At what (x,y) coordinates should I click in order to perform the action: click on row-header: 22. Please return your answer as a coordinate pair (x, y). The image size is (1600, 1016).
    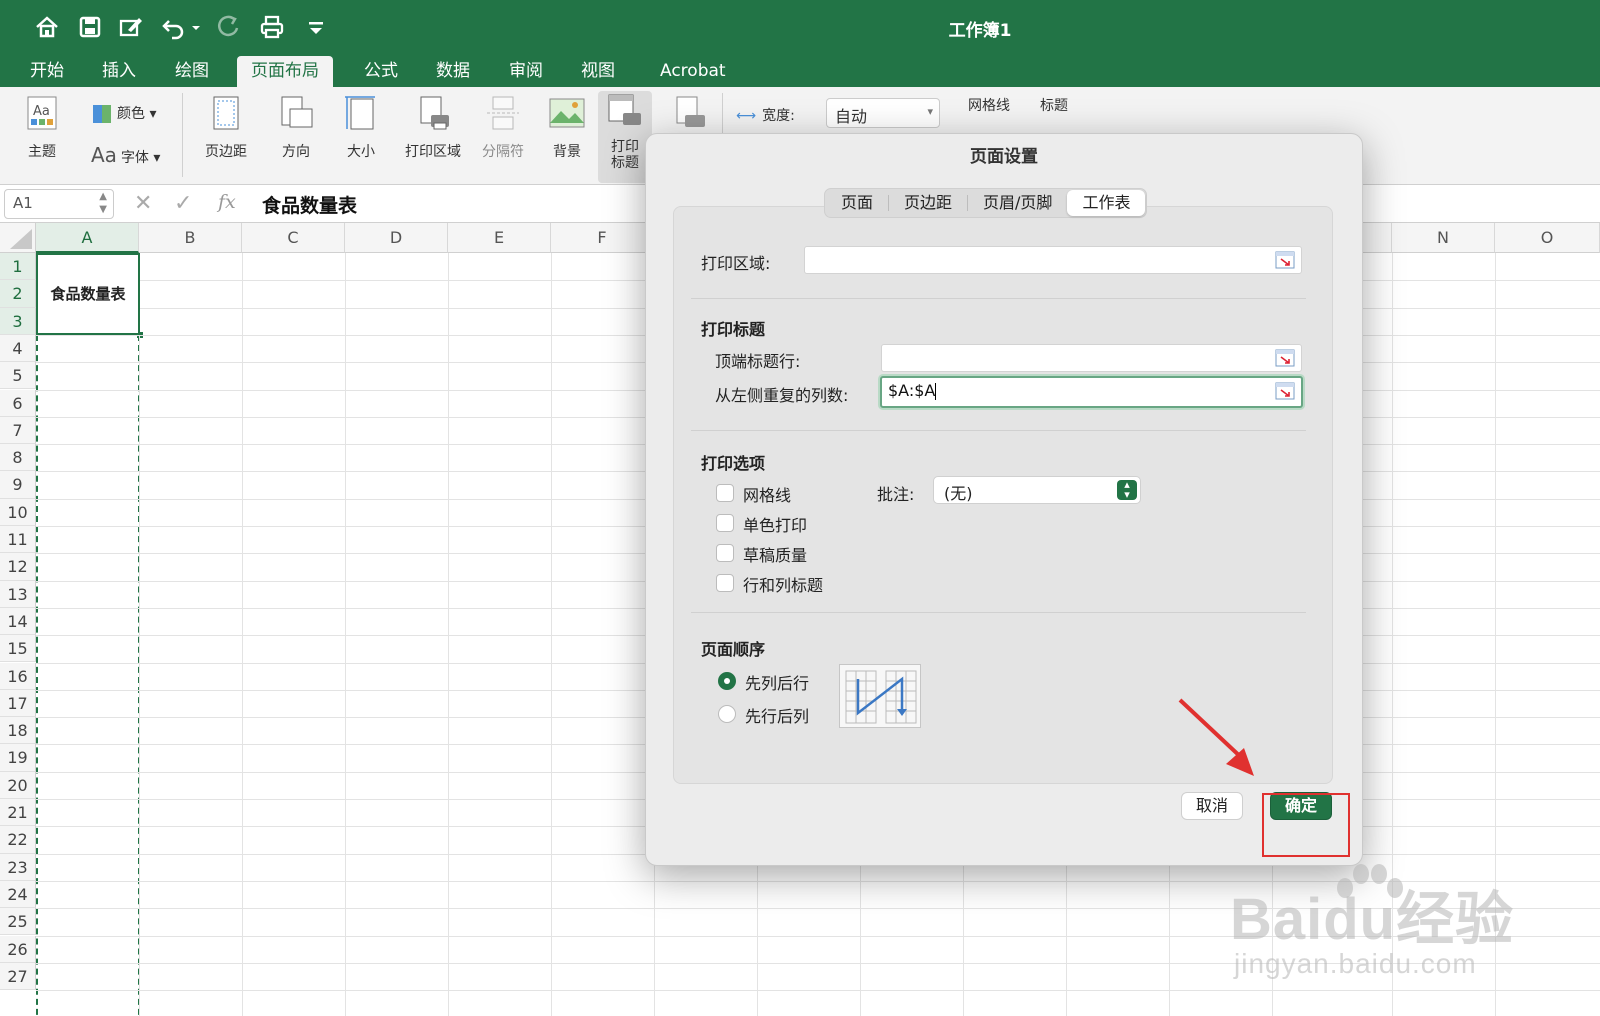
    Looking at the image, I should click on (18, 840).